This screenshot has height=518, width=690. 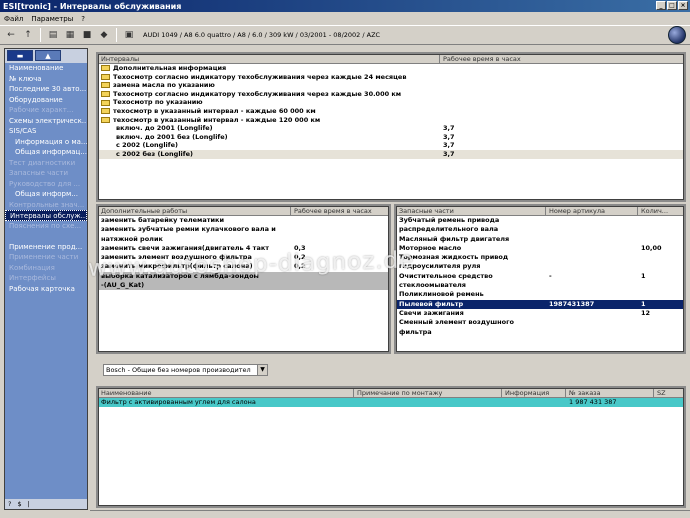 What do you see at coordinates (132, 238) in the screenshot?
I see `work-name: натяжной ролик` at bounding box center [132, 238].